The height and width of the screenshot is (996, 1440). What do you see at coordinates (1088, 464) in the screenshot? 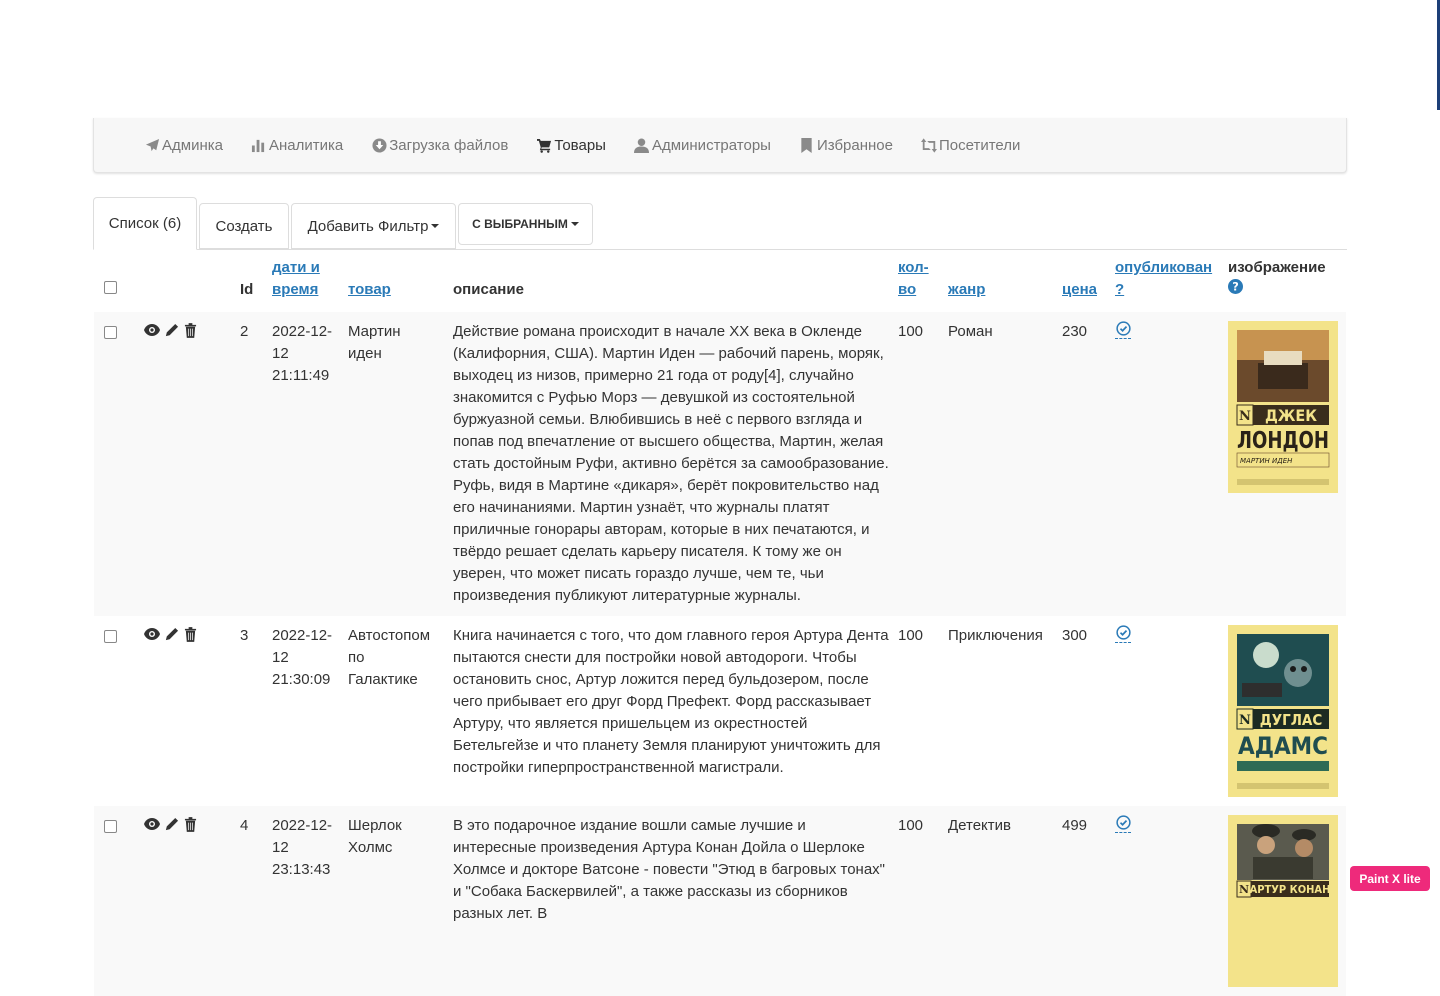
I see `cell-price: 230` at bounding box center [1088, 464].